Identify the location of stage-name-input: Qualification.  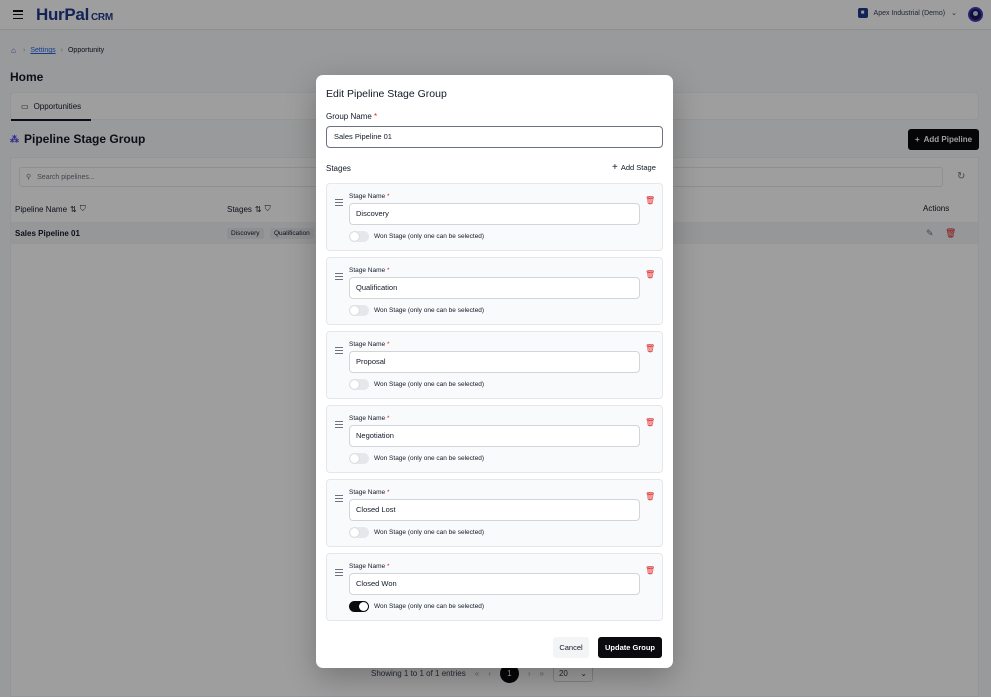
(494, 288).